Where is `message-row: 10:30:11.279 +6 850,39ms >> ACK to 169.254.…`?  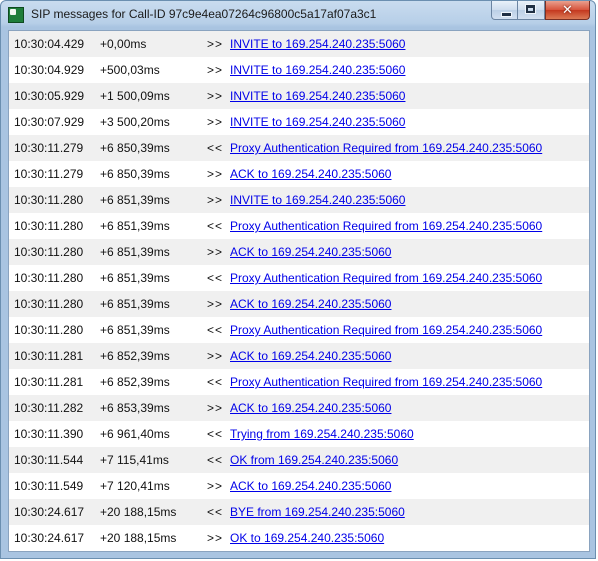 message-row: 10:30:11.279 +6 850,39ms >> ACK to 169.254.… is located at coordinates (299, 174).